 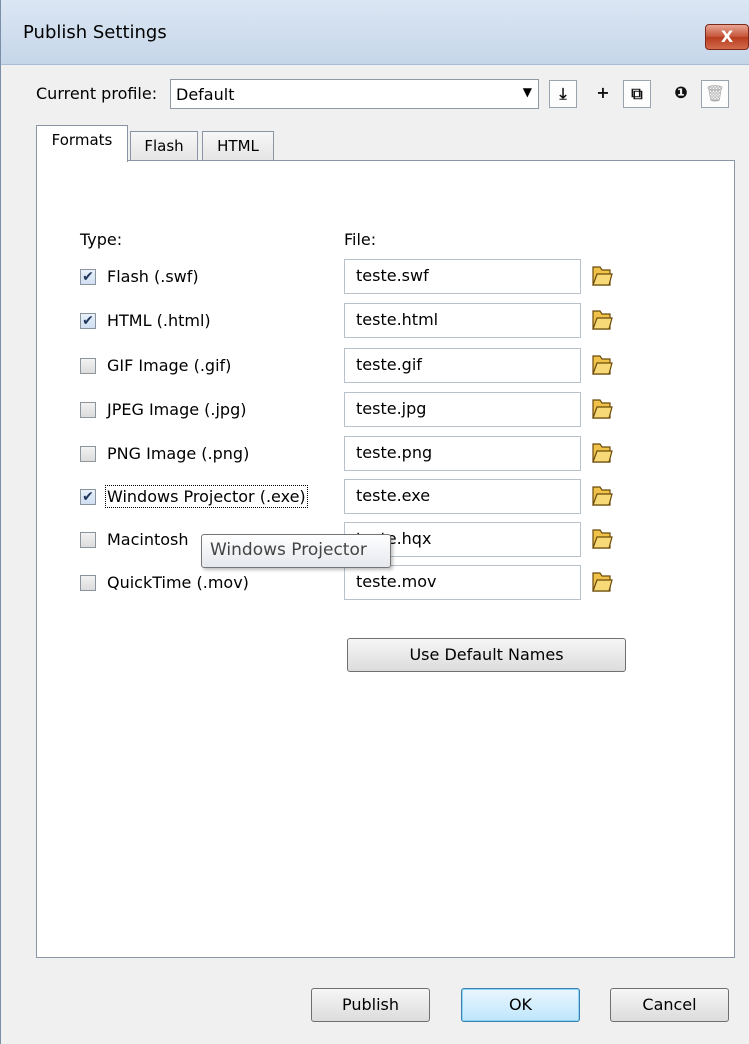 What do you see at coordinates (97, 93) in the screenshot?
I see `current-profile-label: Current profile:` at bounding box center [97, 93].